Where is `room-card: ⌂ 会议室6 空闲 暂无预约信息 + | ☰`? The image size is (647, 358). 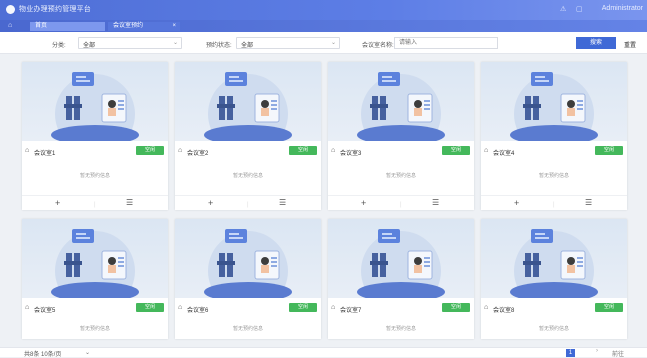
room-card: ⌂ 会议室6 空闲 暂无预约信息 + | ☰ is located at coordinates (248, 279).